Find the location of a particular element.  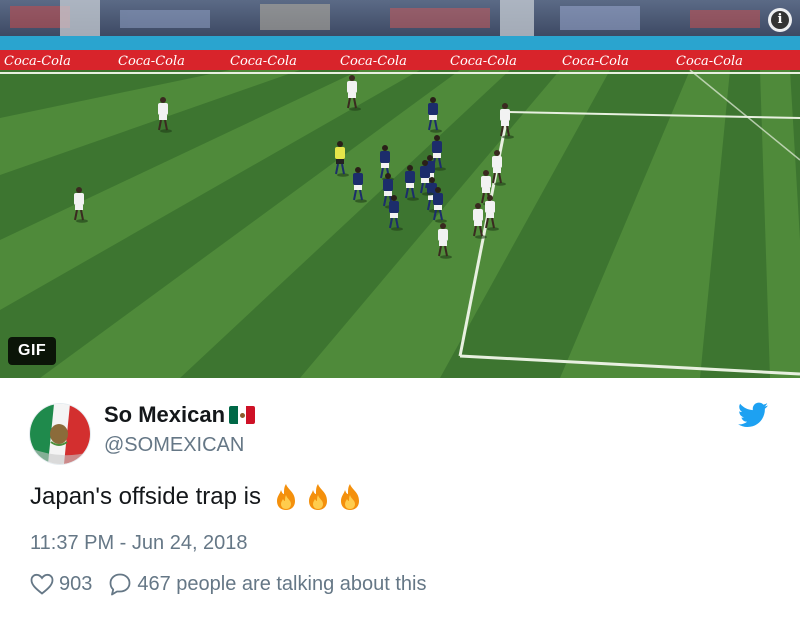

comment-bubble-icon is located at coordinates (120, 584).